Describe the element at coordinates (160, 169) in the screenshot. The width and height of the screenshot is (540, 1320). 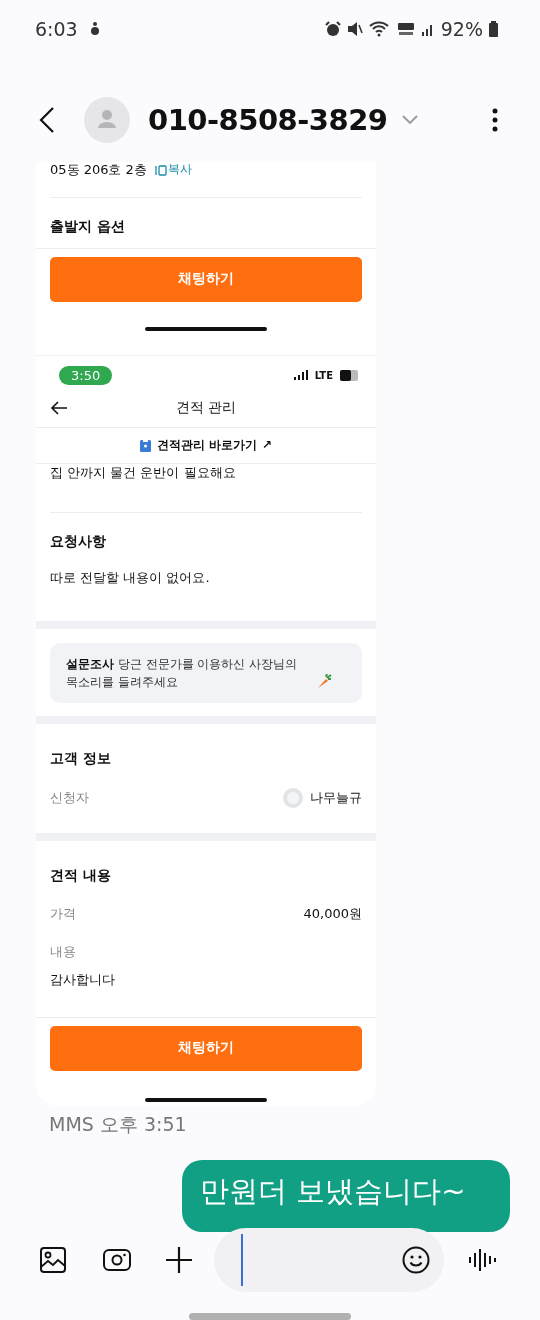
I see `copy-icon` at that location.